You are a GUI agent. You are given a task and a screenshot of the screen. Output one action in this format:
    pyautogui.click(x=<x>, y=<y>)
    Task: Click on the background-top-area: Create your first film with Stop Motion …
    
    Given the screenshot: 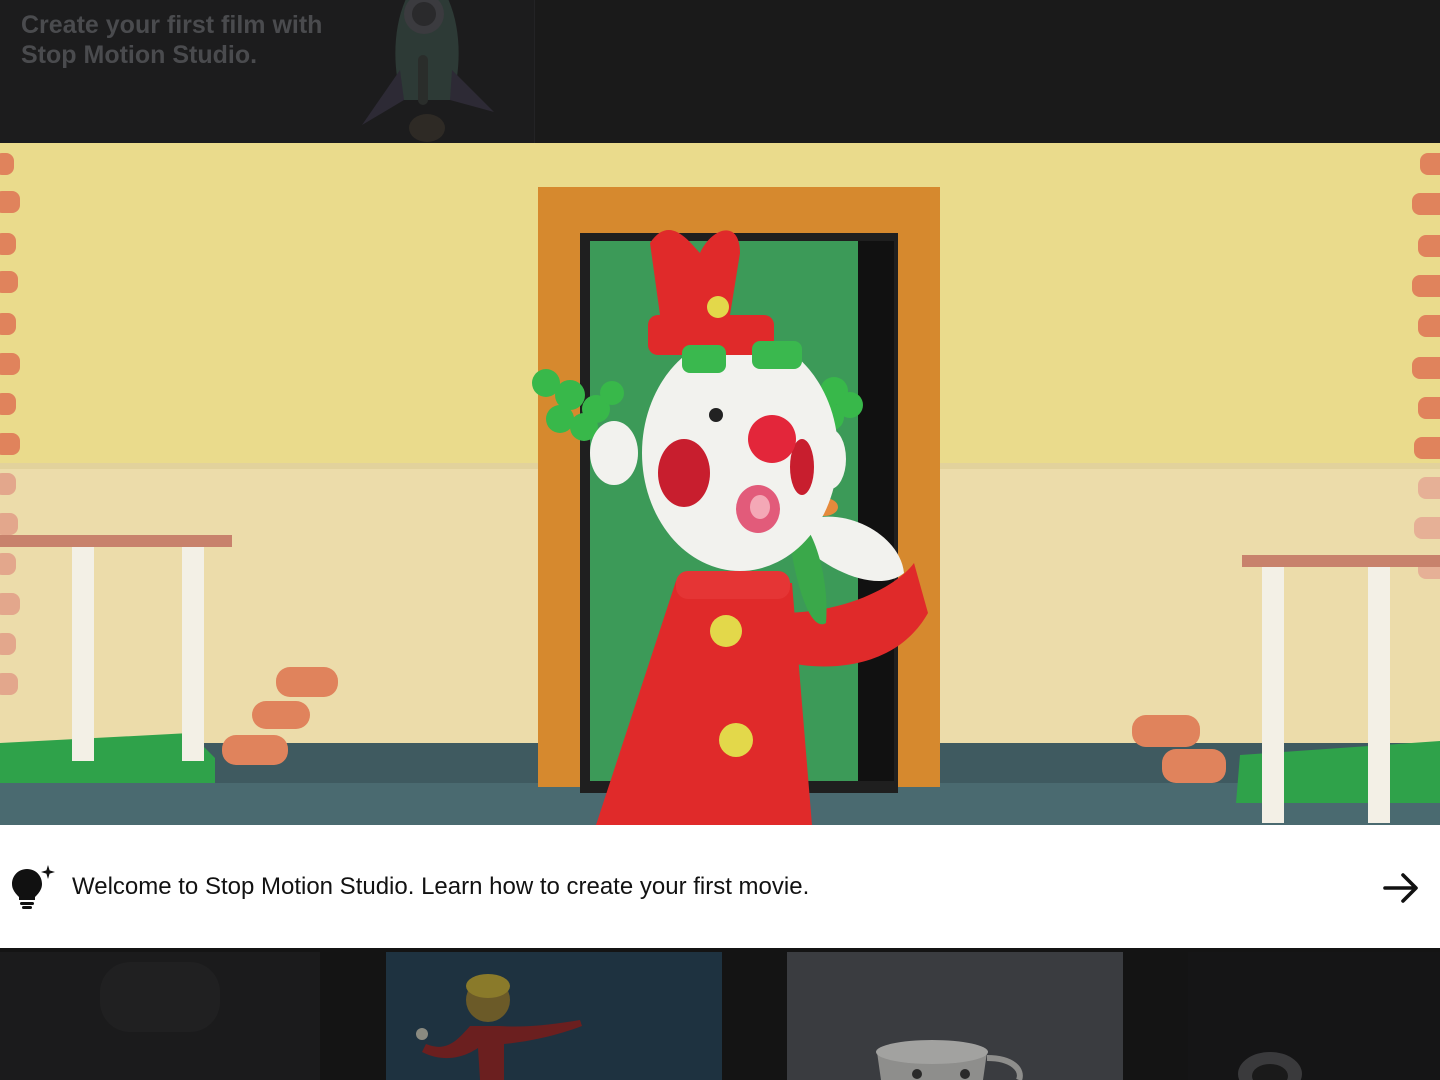 What is the action you would take?
    pyautogui.click(x=720, y=71)
    